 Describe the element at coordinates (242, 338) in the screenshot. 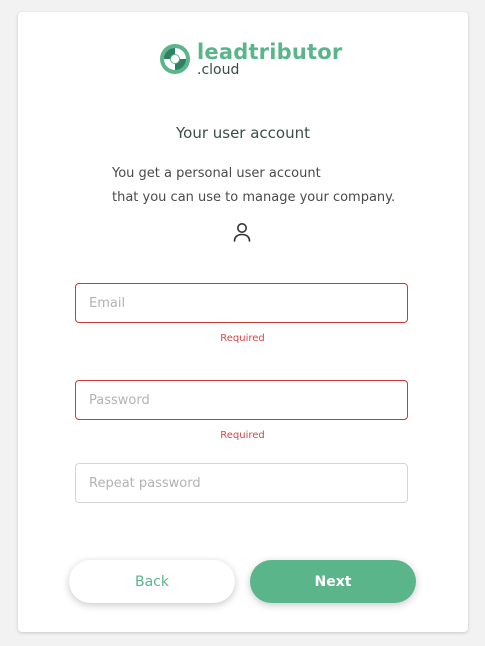

I see `email-error: Required` at that location.